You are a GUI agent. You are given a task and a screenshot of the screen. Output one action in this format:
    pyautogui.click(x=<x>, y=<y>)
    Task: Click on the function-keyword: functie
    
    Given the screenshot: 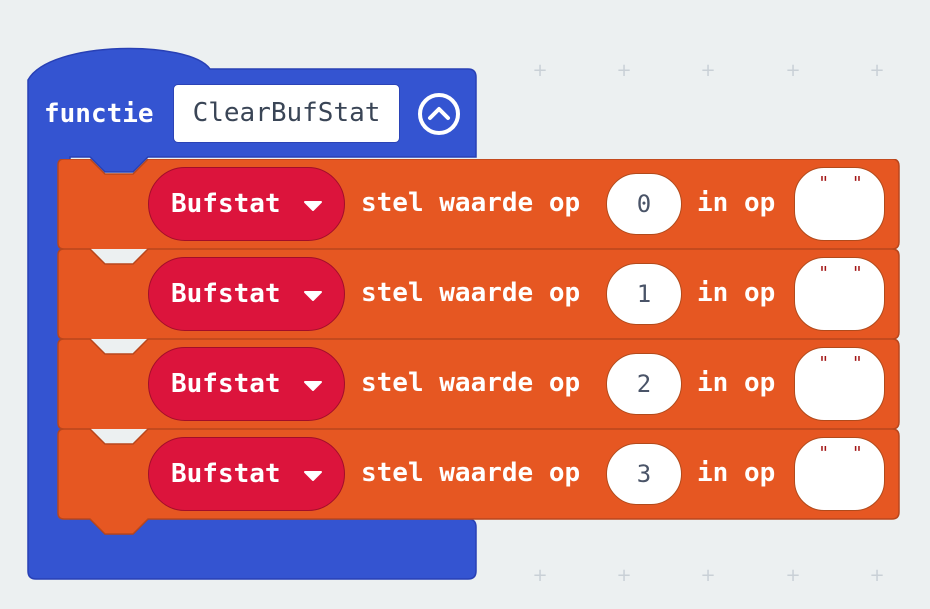 What is the action you would take?
    pyautogui.click(x=99, y=114)
    